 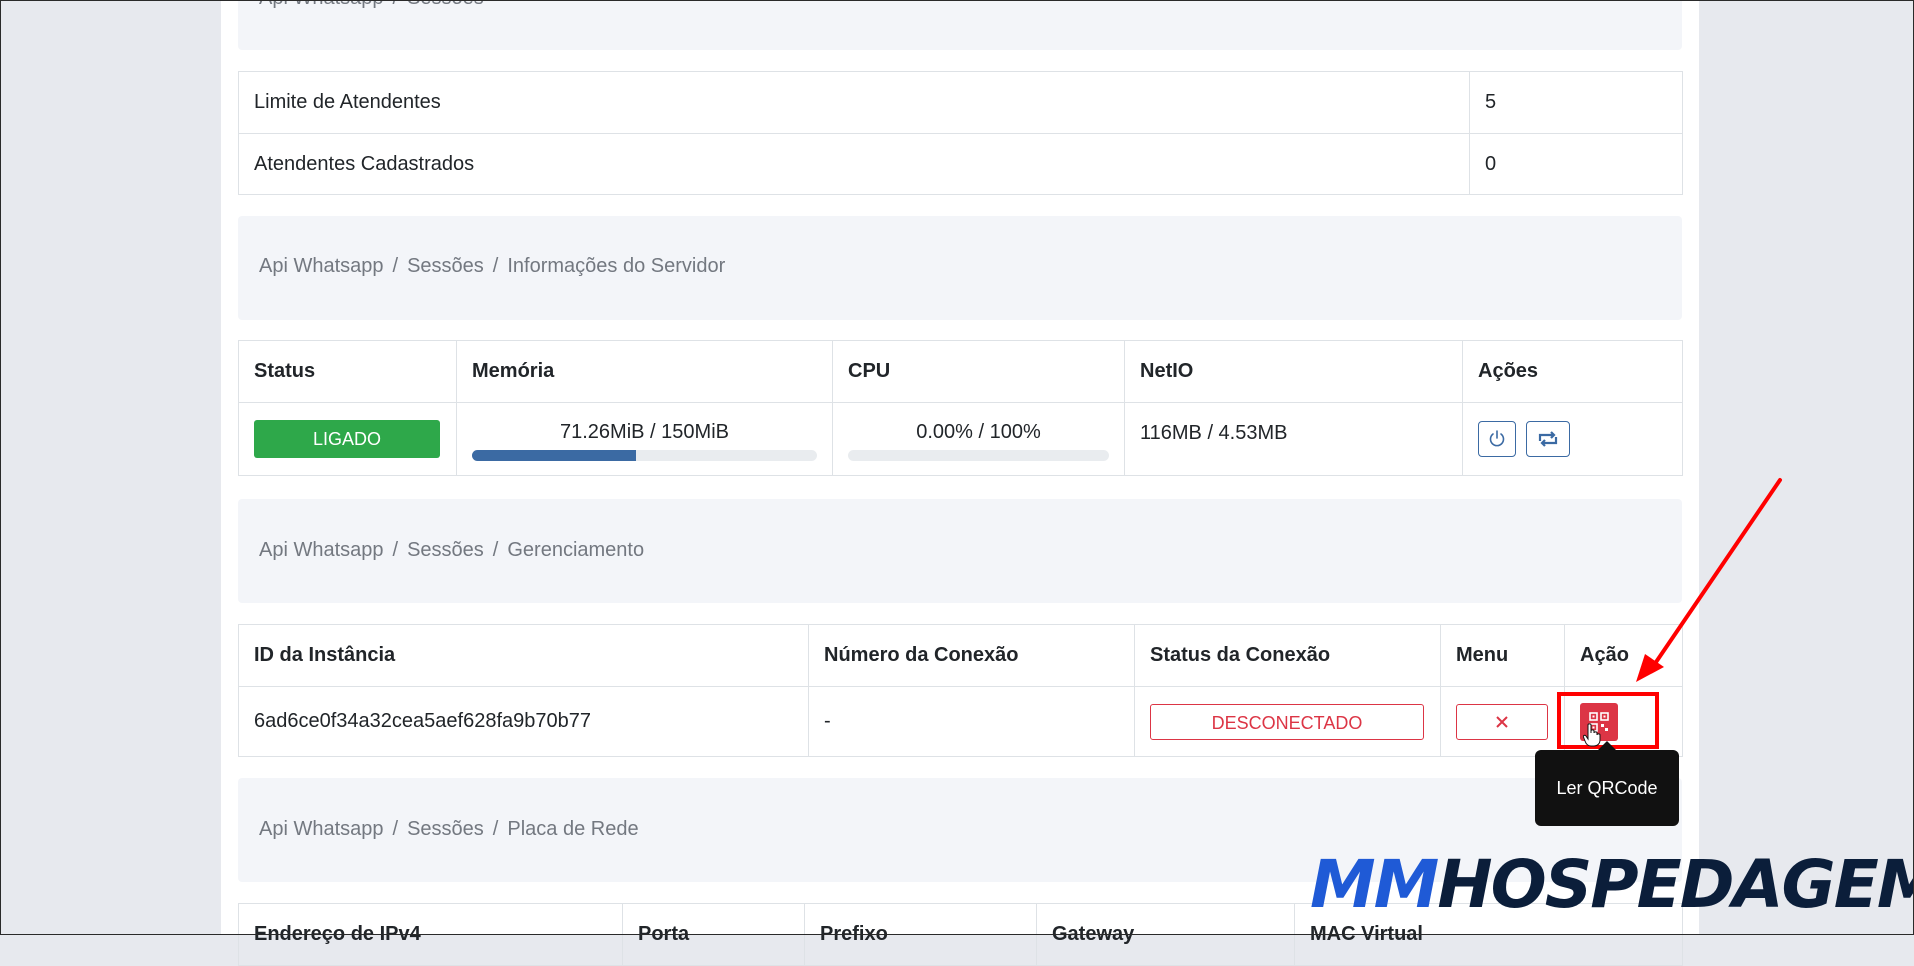 What do you see at coordinates (1607, 788) in the screenshot?
I see `tooltip: Ler QRCode` at bounding box center [1607, 788].